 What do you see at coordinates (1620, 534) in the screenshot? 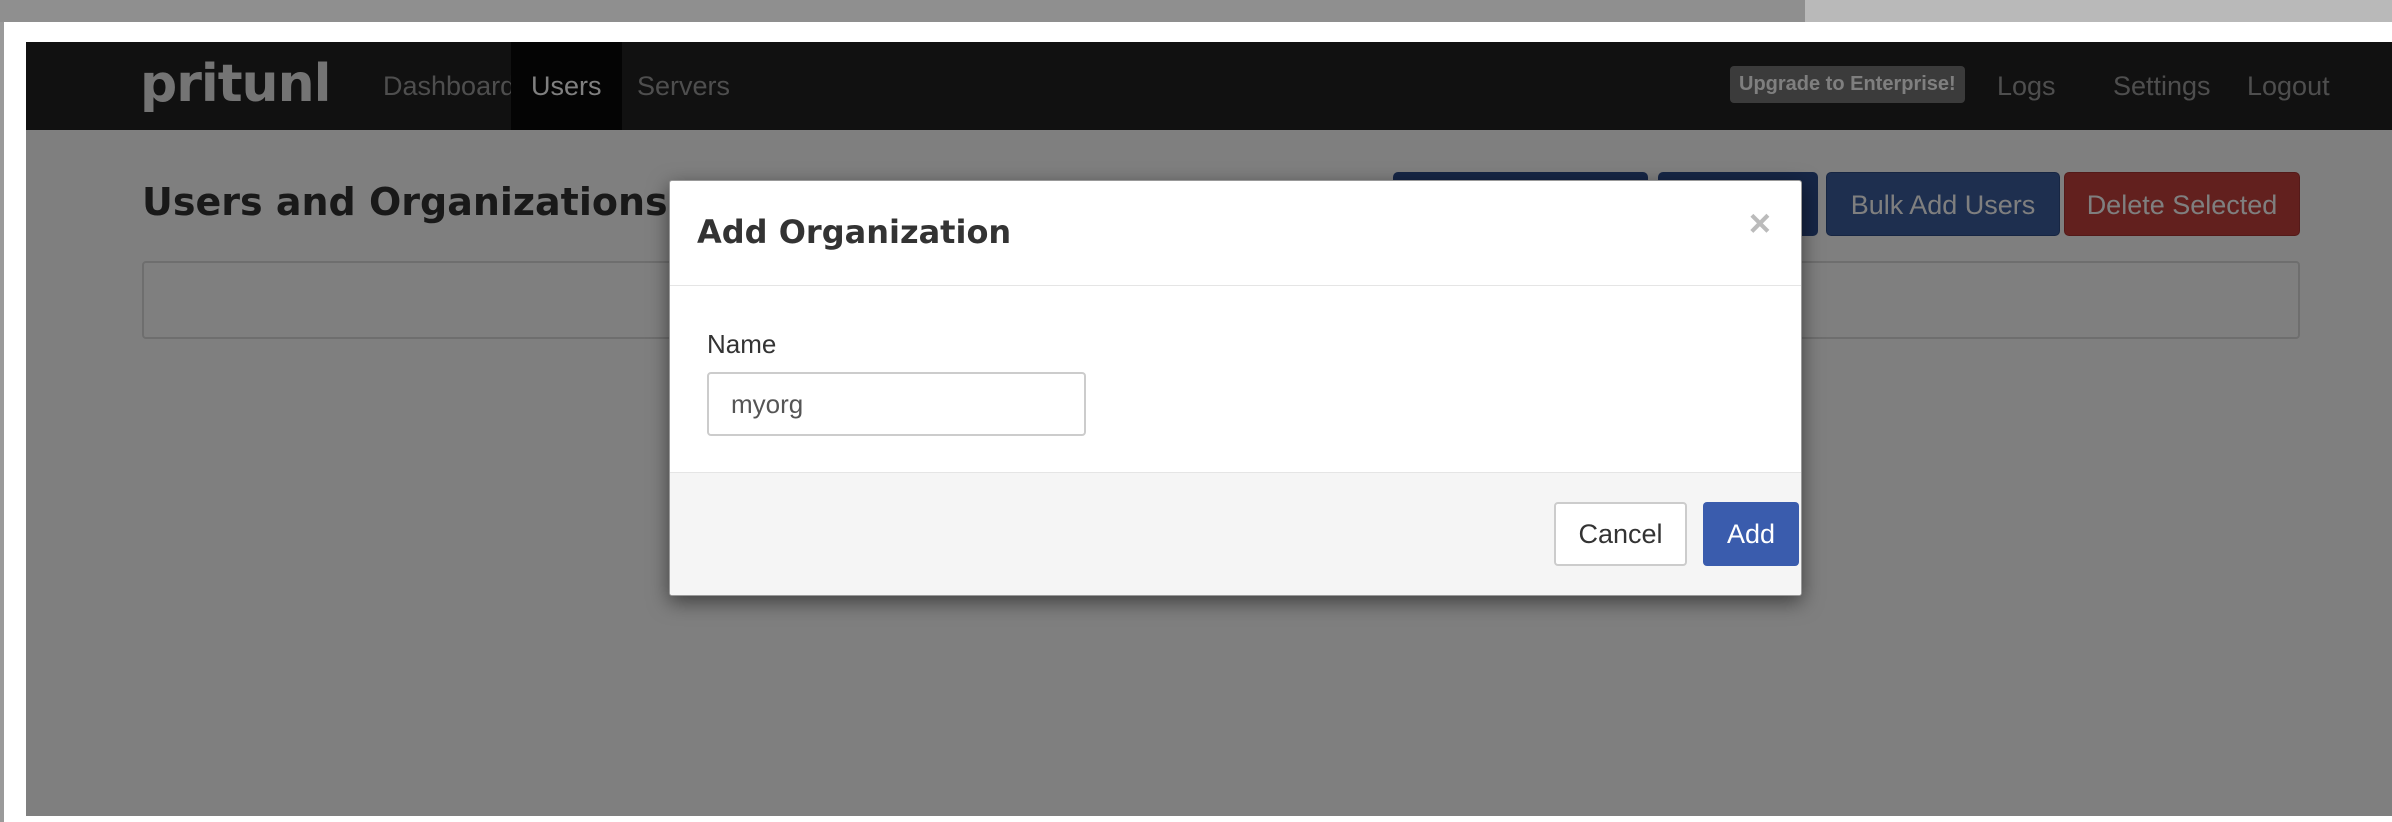
I see `cancel-button: Cancel` at bounding box center [1620, 534].